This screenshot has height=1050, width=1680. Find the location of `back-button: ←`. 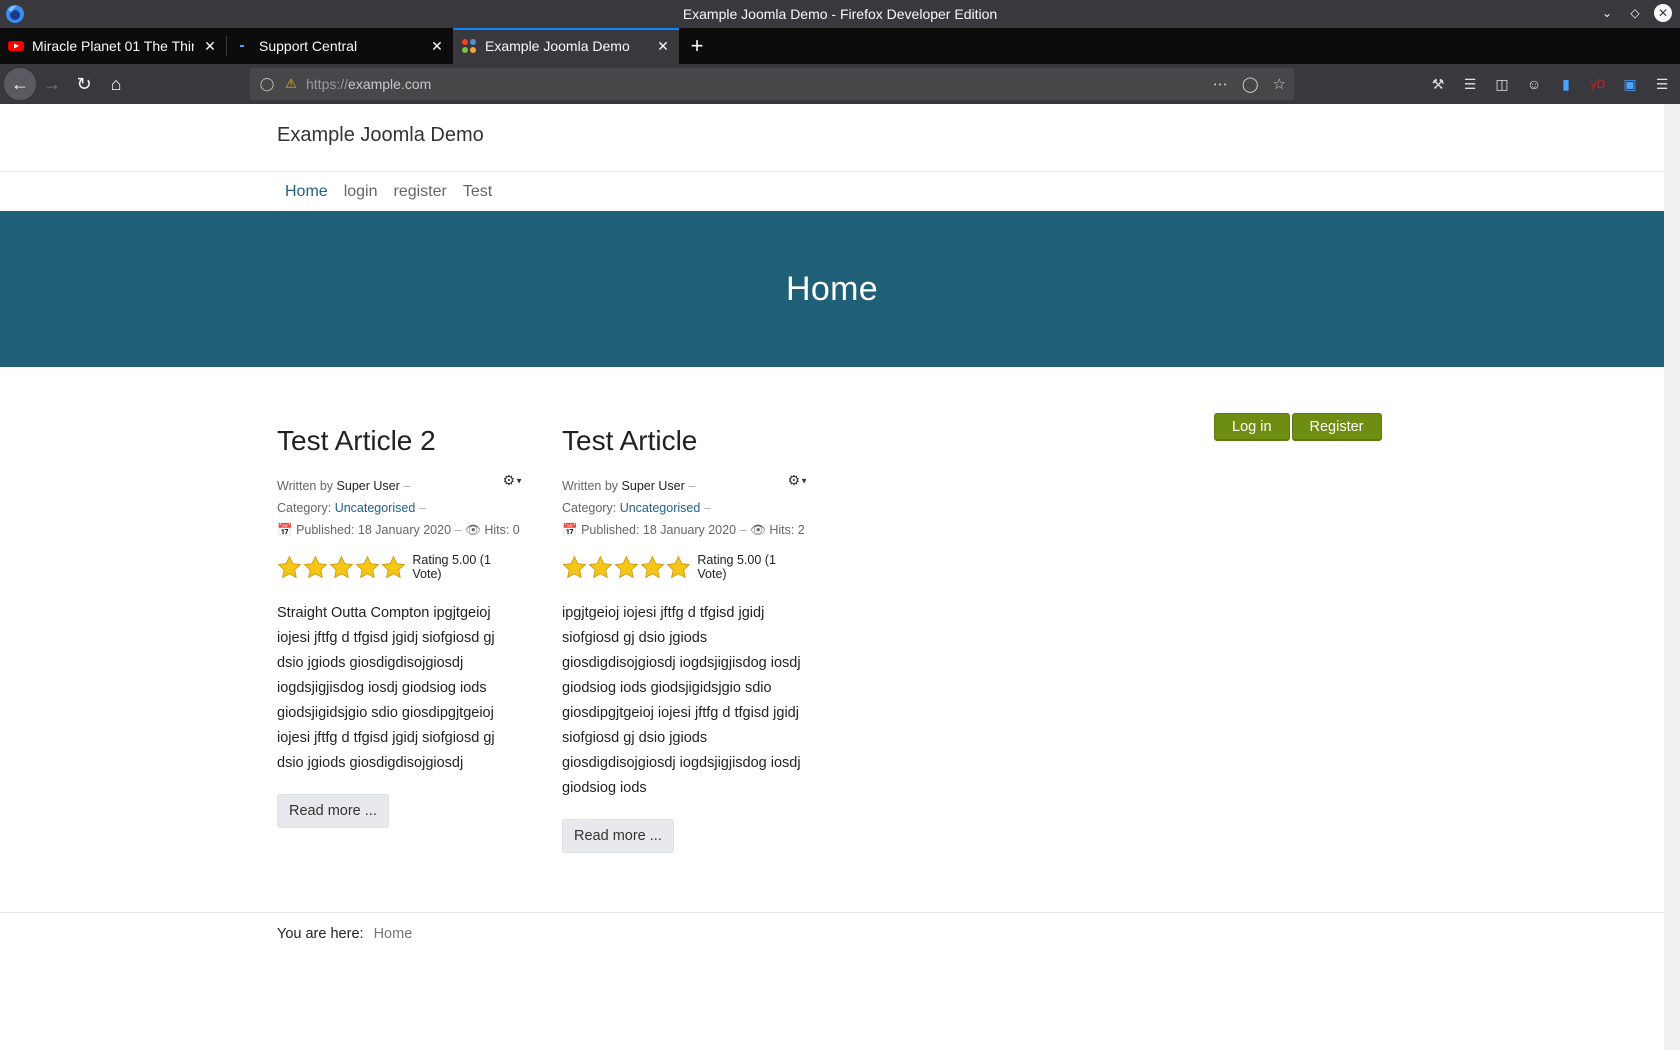

back-button: ← is located at coordinates (20, 84).